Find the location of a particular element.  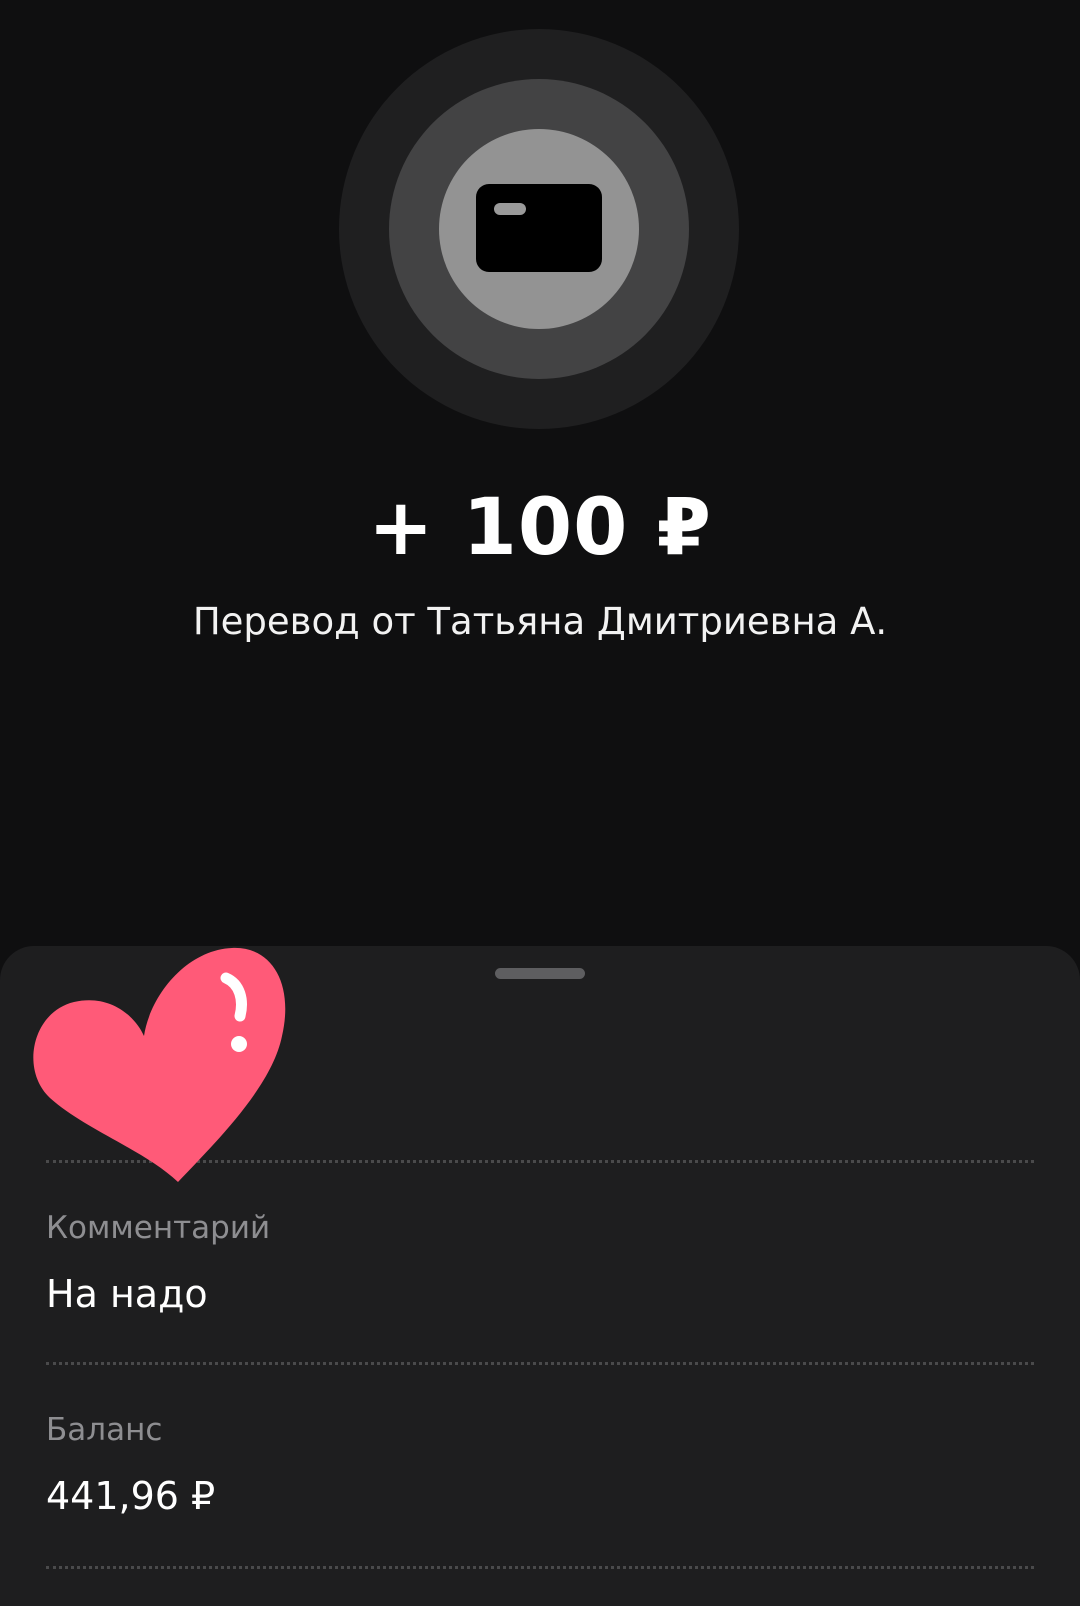

comment-value: На надо is located at coordinates (127, 1294).